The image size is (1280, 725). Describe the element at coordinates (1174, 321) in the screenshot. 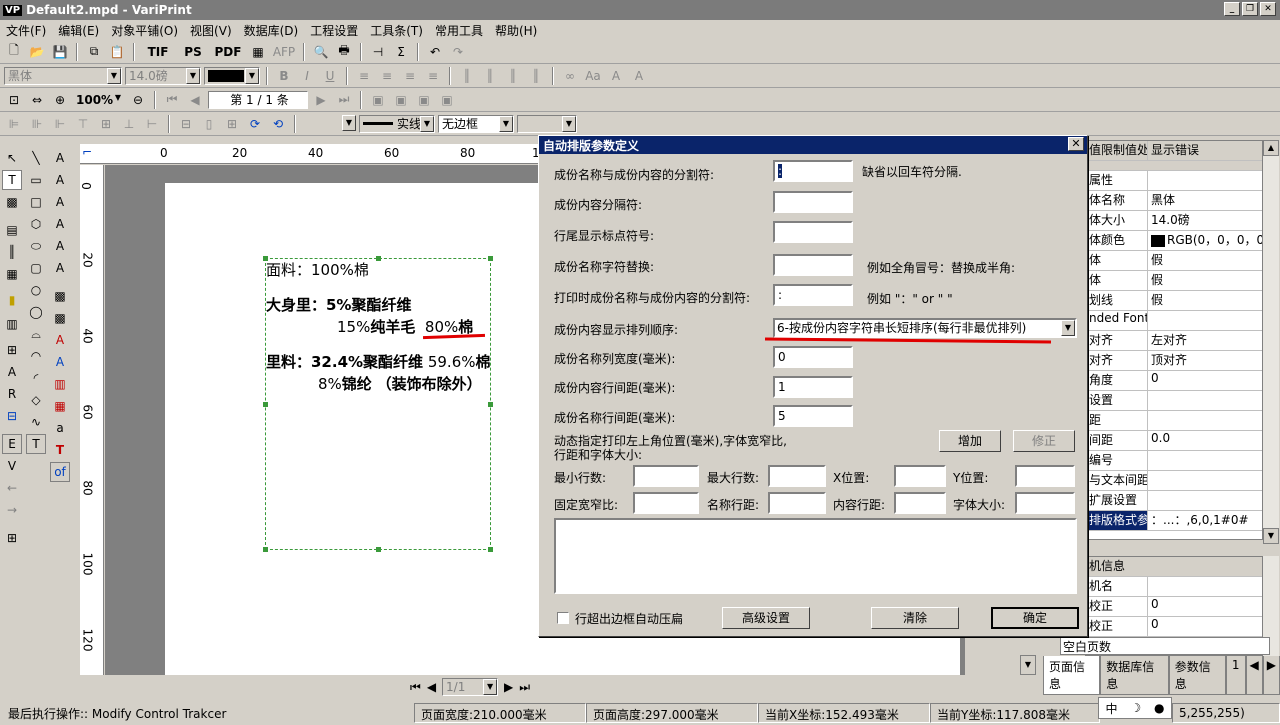

I see `property-row: nded Font St` at that location.